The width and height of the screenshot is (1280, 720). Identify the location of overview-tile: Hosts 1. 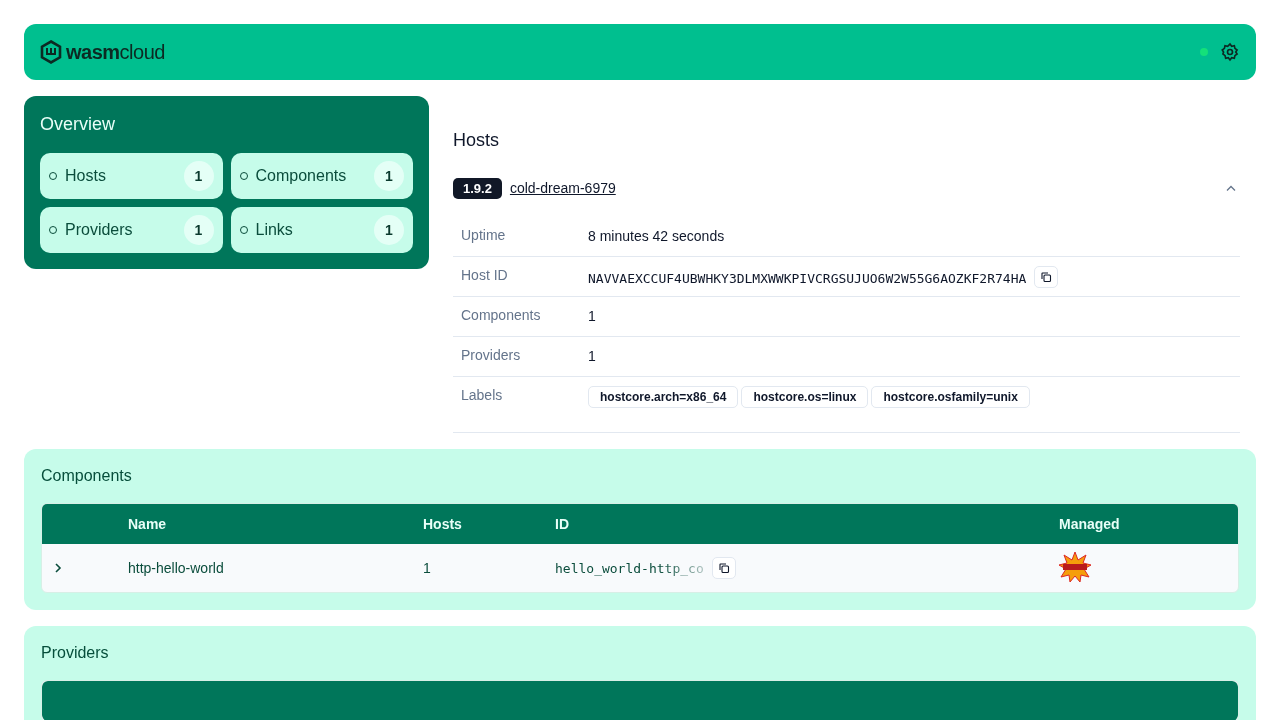
(131, 176).